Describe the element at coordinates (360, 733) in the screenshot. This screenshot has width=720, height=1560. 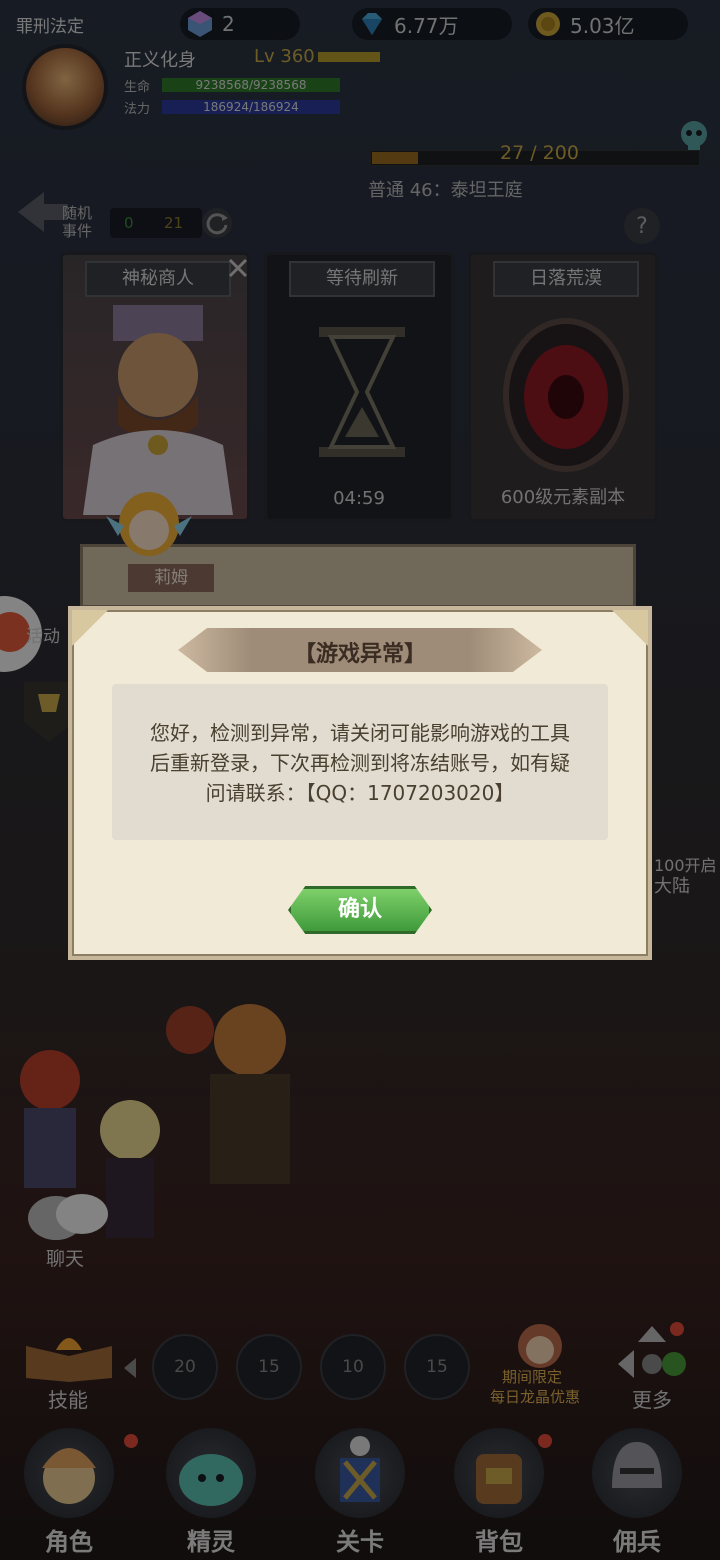
I see `dialog-message-line1: 您好，检测到异常，请关闭可能影响游戏的工具` at that location.